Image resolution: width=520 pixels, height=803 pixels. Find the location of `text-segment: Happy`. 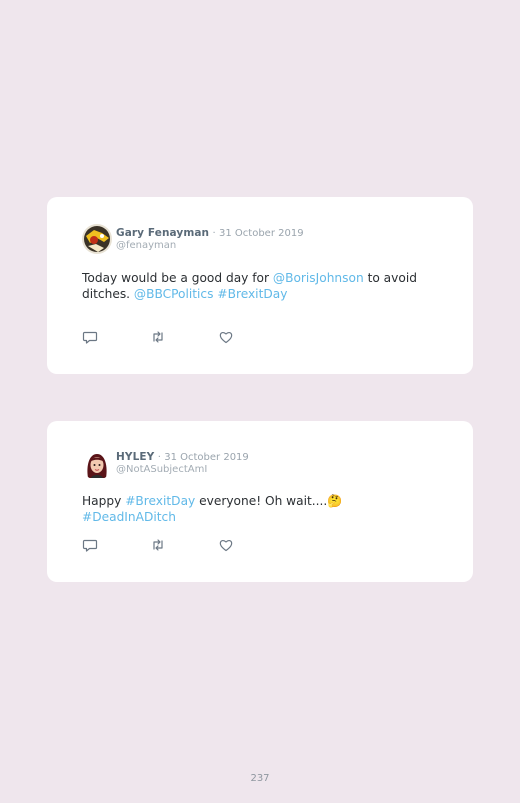

text-segment: Happy is located at coordinates (104, 501).